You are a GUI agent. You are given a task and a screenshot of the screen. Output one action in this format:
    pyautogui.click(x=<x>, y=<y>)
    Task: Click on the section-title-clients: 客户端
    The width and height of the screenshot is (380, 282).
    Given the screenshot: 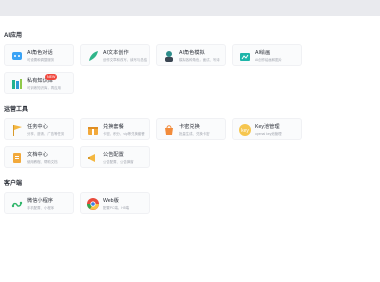 What is the action you would take?
    pyautogui.click(x=13, y=184)
    